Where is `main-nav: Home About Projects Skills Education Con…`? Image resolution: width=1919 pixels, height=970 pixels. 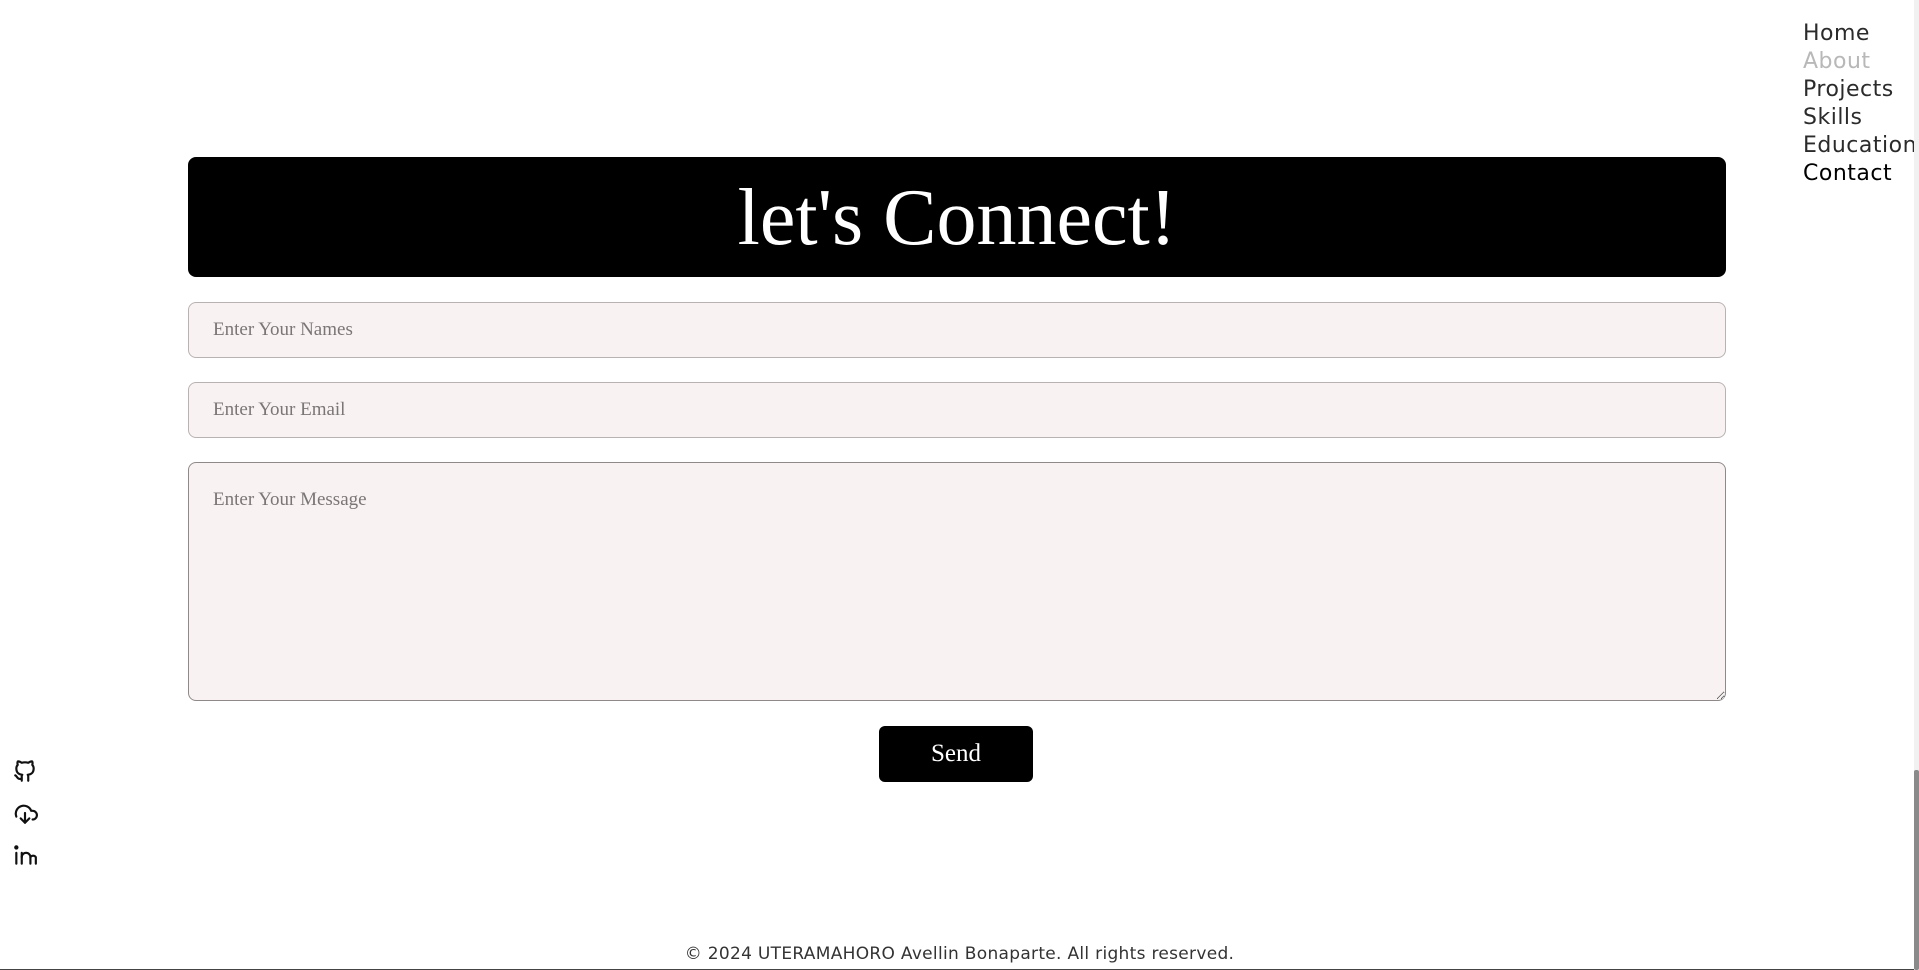
main-nav: Home About Projects Skills Education Con… is located at coordinates (1860, 104).